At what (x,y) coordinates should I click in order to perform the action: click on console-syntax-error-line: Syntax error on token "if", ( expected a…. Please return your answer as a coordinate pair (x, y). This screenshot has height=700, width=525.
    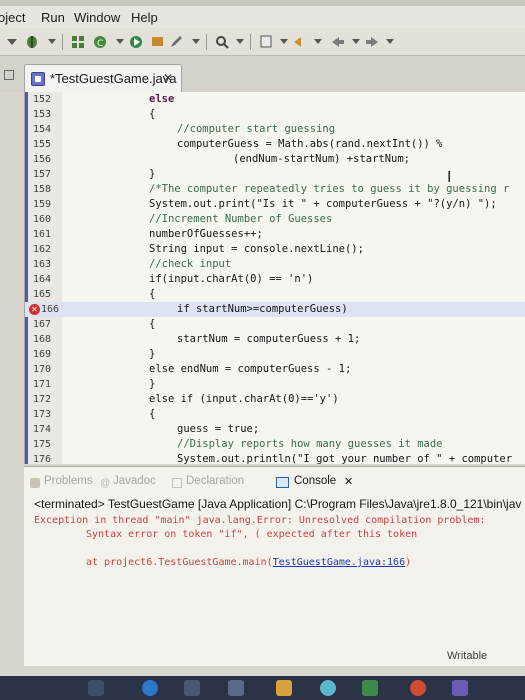
    Looking at the image, I should click on (252, 534).